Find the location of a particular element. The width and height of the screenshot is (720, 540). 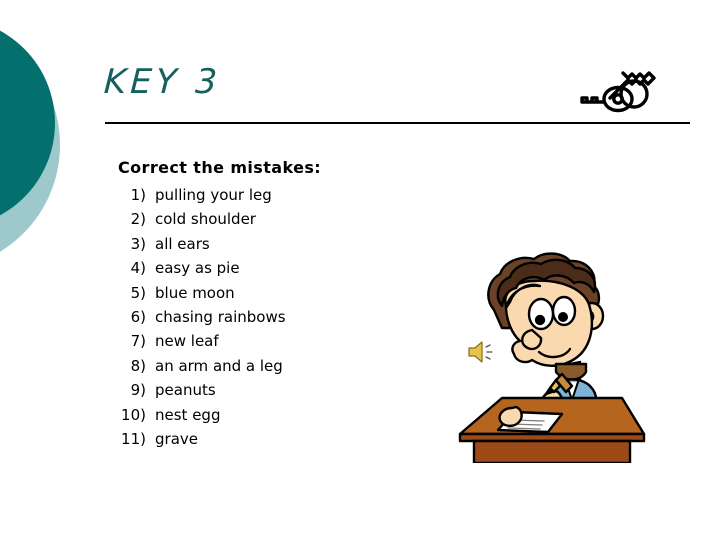

list-item-text: nest egg is located at coordinates (188, 414).